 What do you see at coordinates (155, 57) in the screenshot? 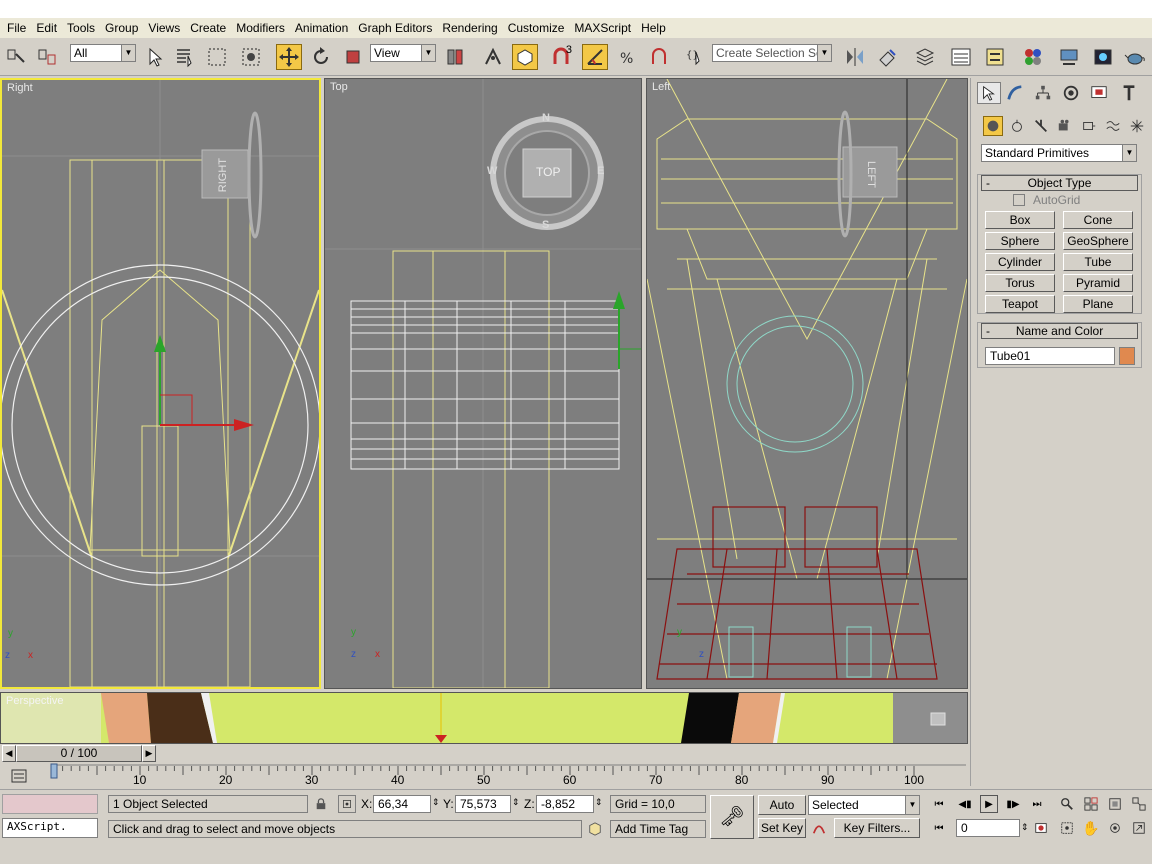
I see `select-object-icon` at bounding box center [155, 57].